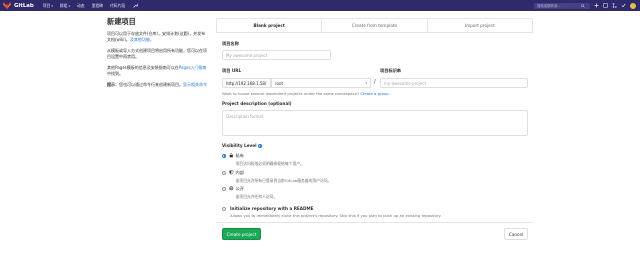  I want to click on plus-icon, so click(596, 5).